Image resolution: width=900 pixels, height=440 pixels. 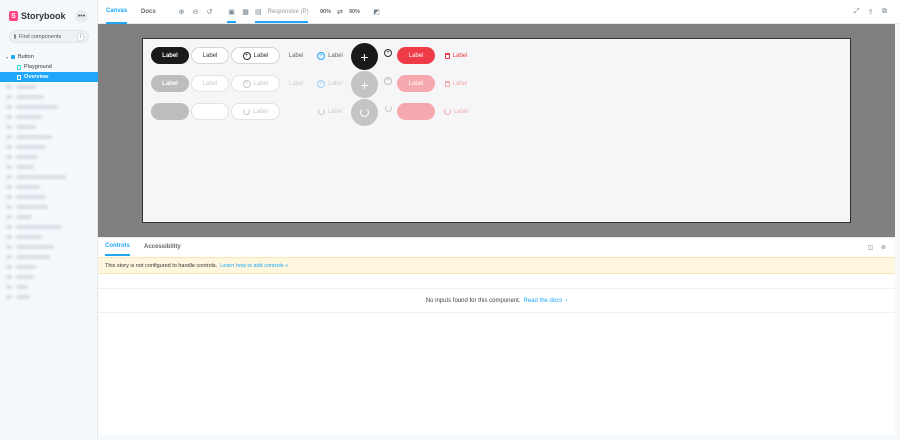 What do you see at coordinates (340, 12) in the screenshot?
I see `swap-icon: ⇄` at bounding box center [340, 12].